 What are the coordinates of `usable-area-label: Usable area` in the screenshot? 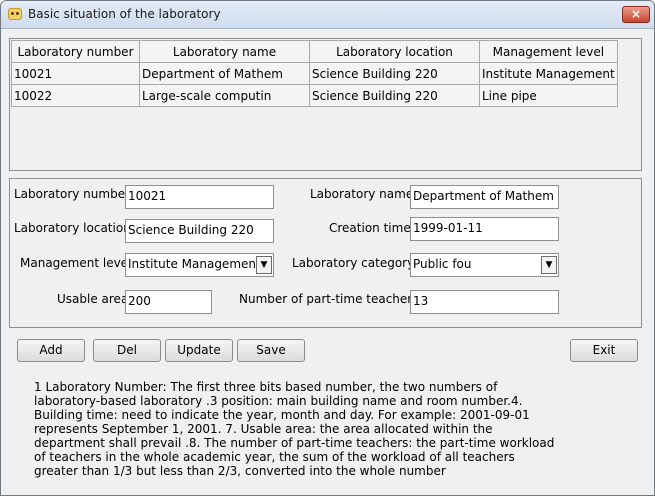 It's located at (93, 299).